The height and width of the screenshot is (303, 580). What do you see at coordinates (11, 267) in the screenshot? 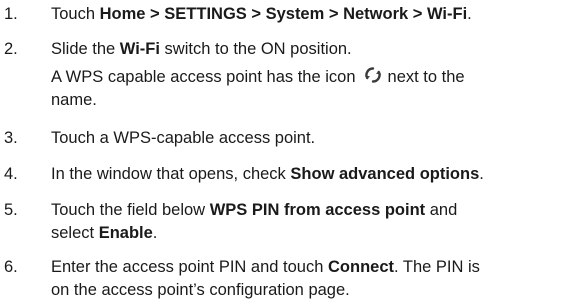
I see `step-number: 6.` at bounding box center [11, 267].